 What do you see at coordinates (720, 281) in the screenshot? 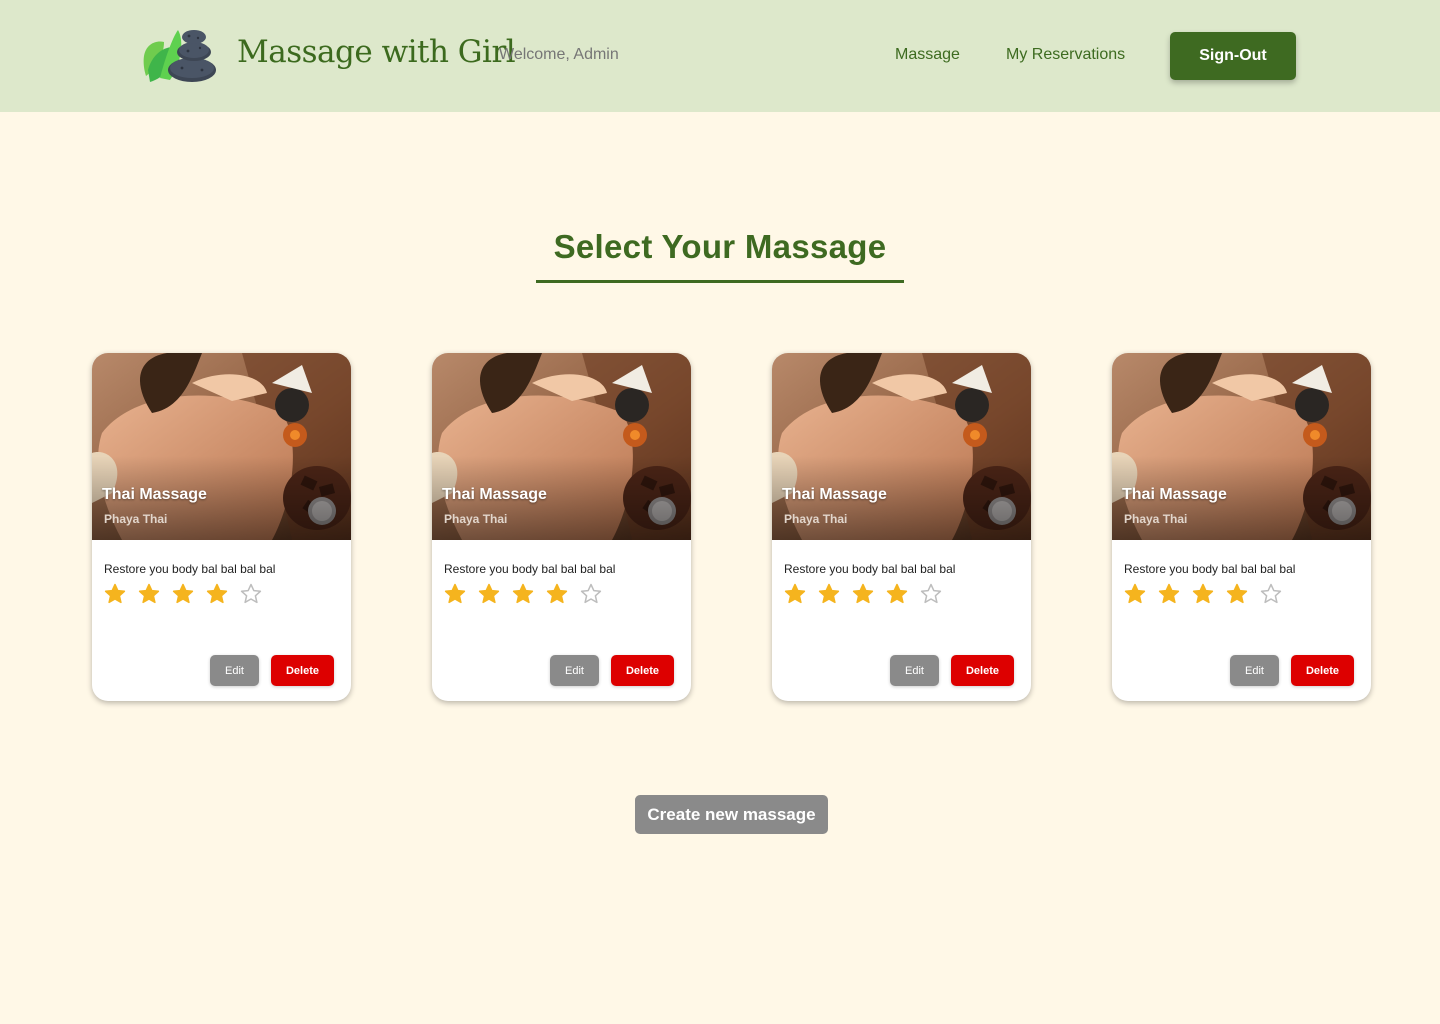
I see `title-underline` at bounding box center [720, 281].